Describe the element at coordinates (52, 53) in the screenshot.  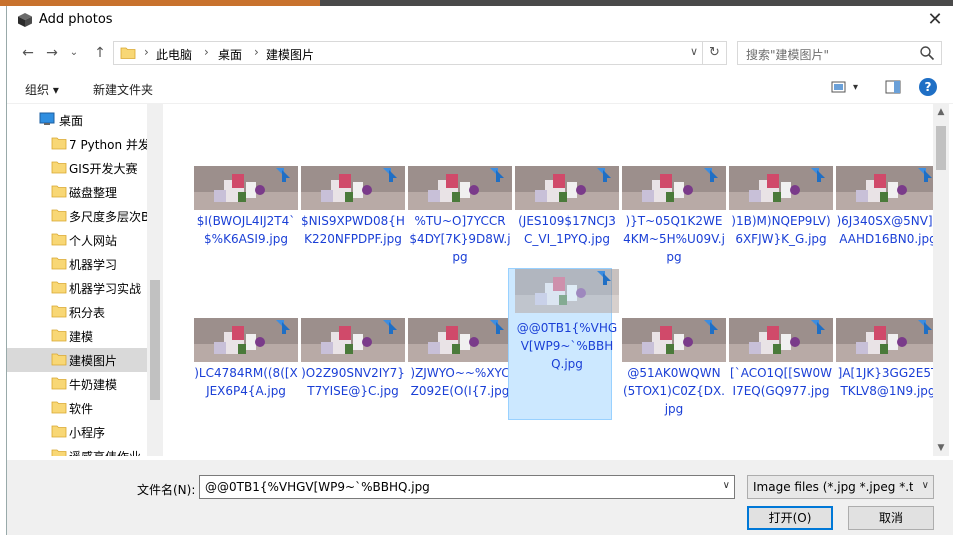
I see `forward-button: →` at that location.